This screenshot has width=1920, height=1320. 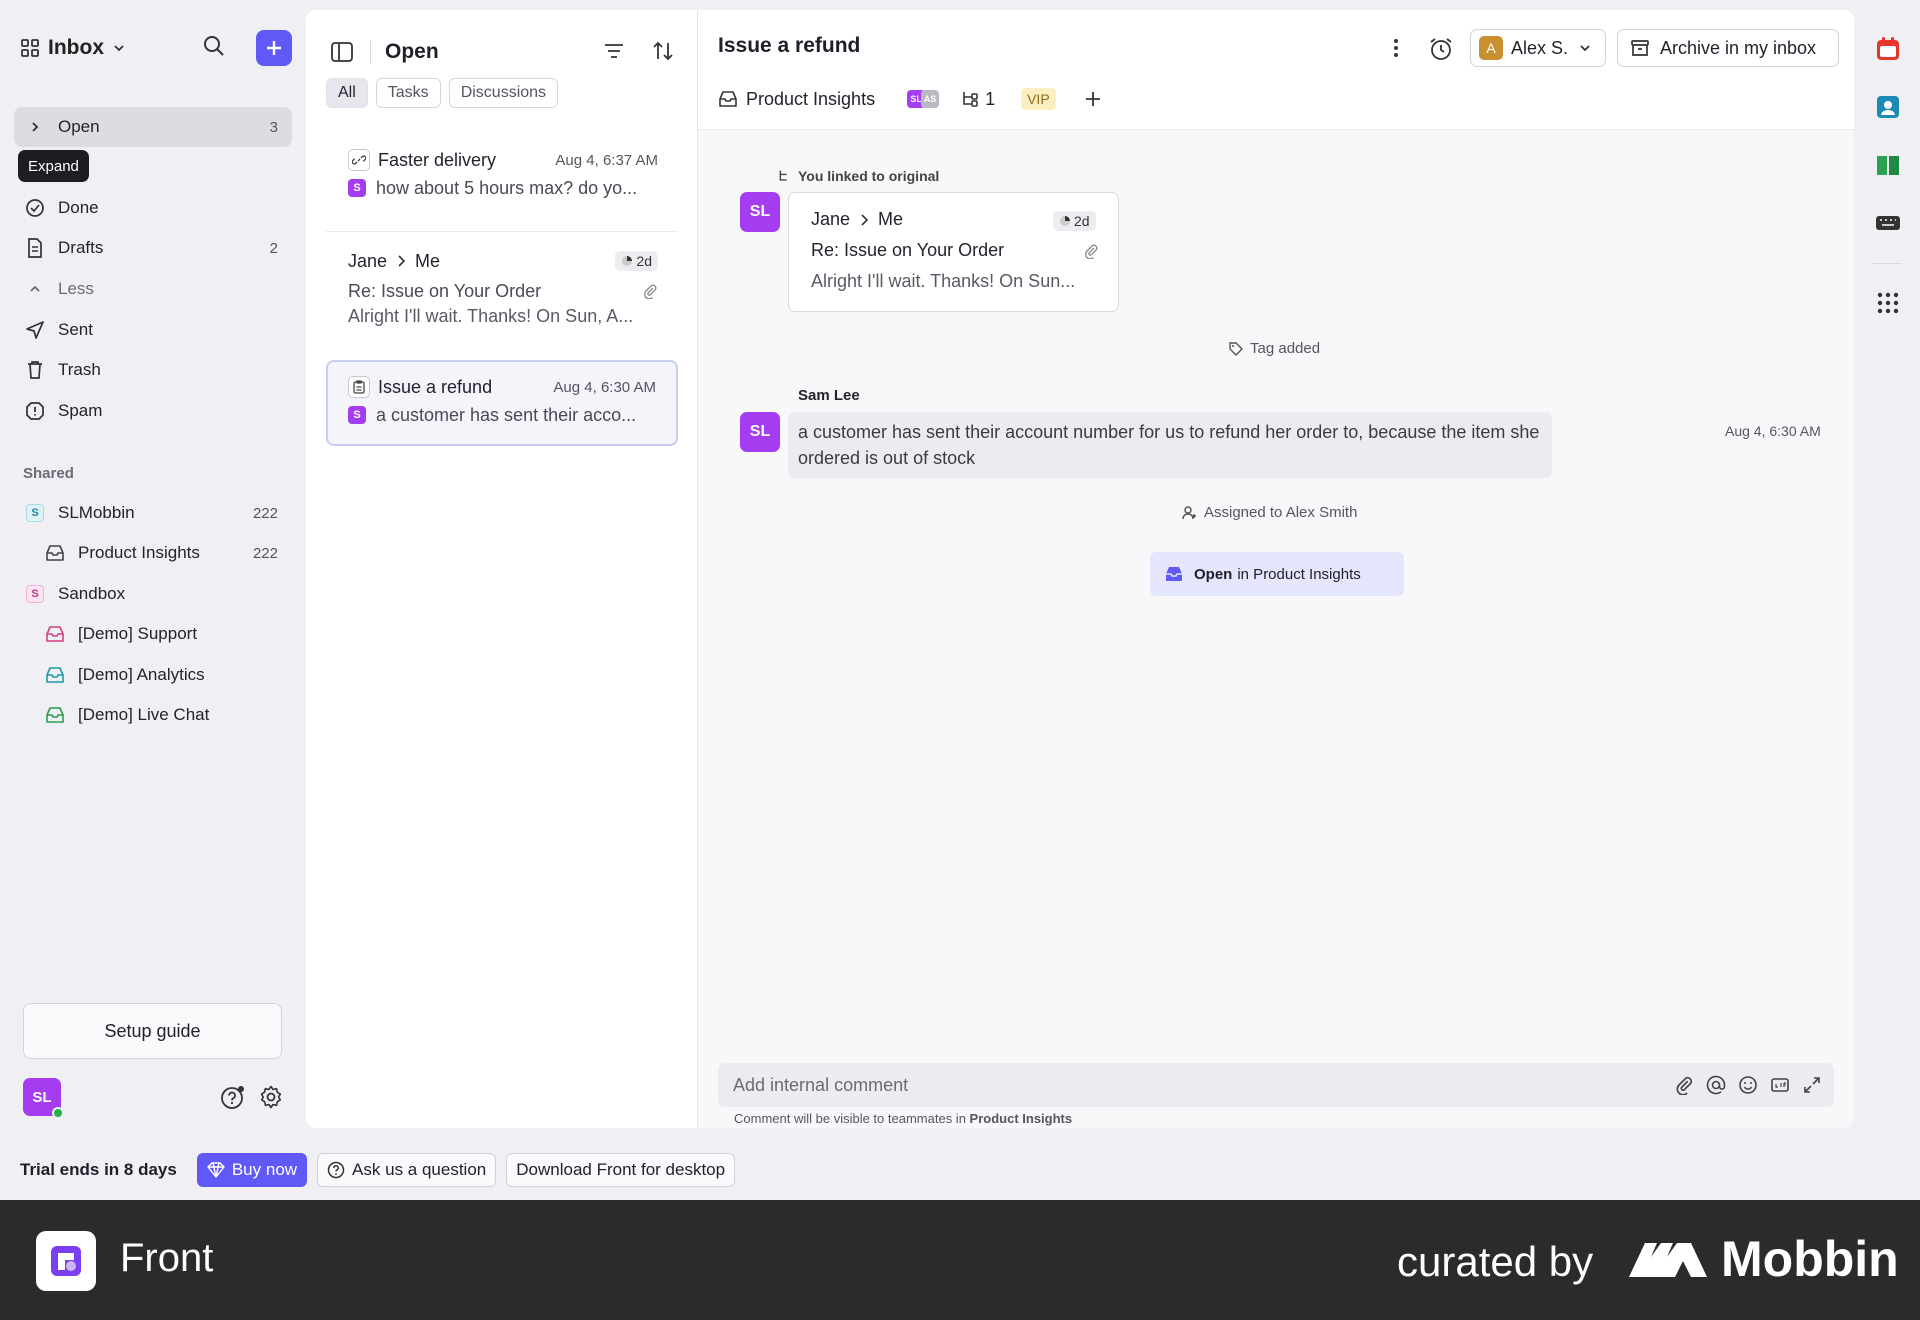 What do you see at coordinates (153, 127) in the screenshot?
I see `nav-open: Open 3` at bounding box center [153, 127].